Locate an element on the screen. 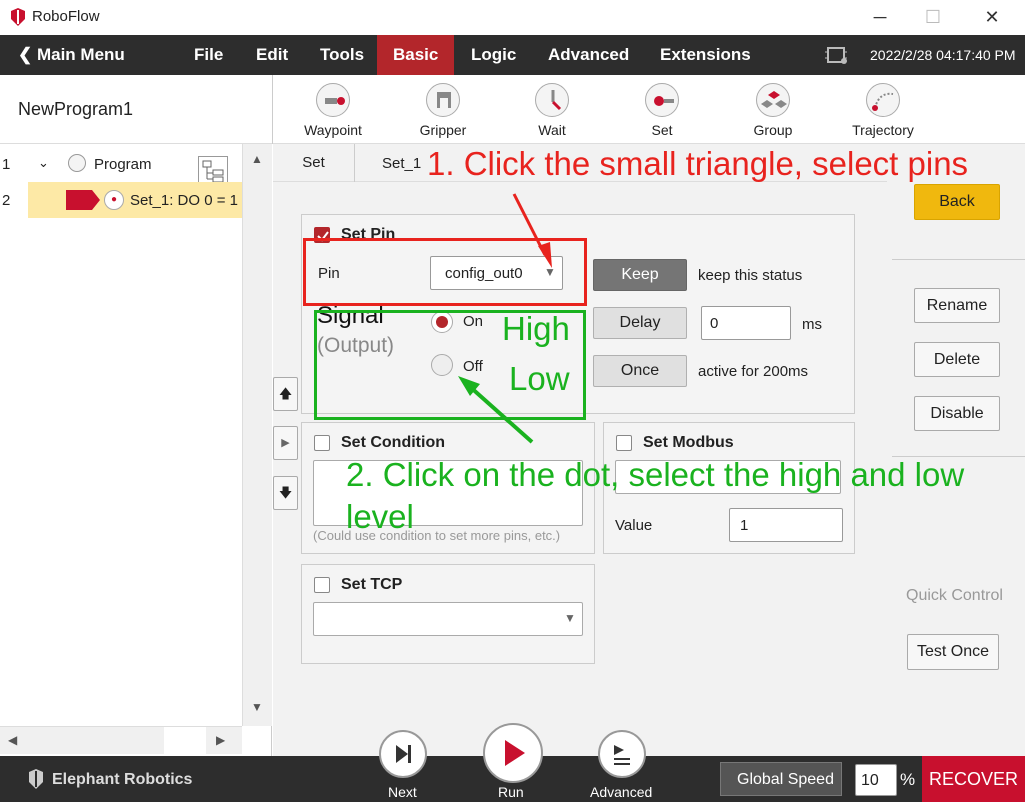  menu-advanced: Advanced is located at coordinates (588, 55).